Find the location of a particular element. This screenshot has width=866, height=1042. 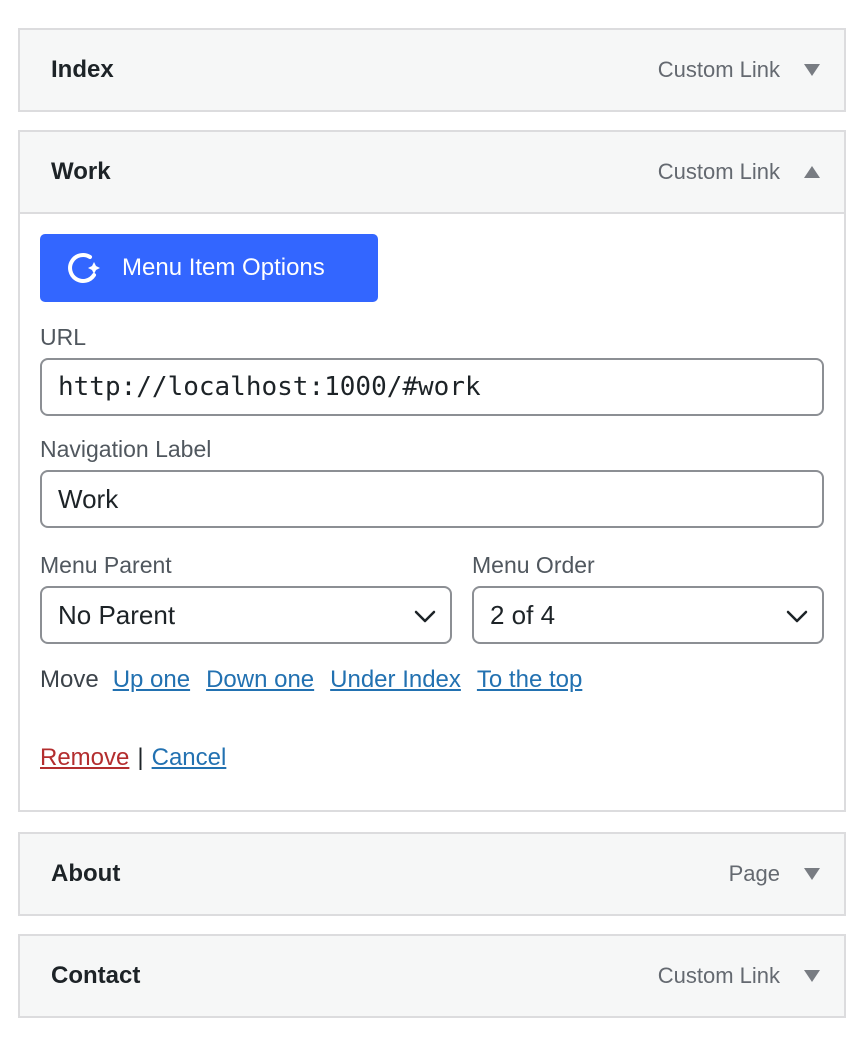

url-value: http://localhost:1000/#work is located at coordinates (269, 387).